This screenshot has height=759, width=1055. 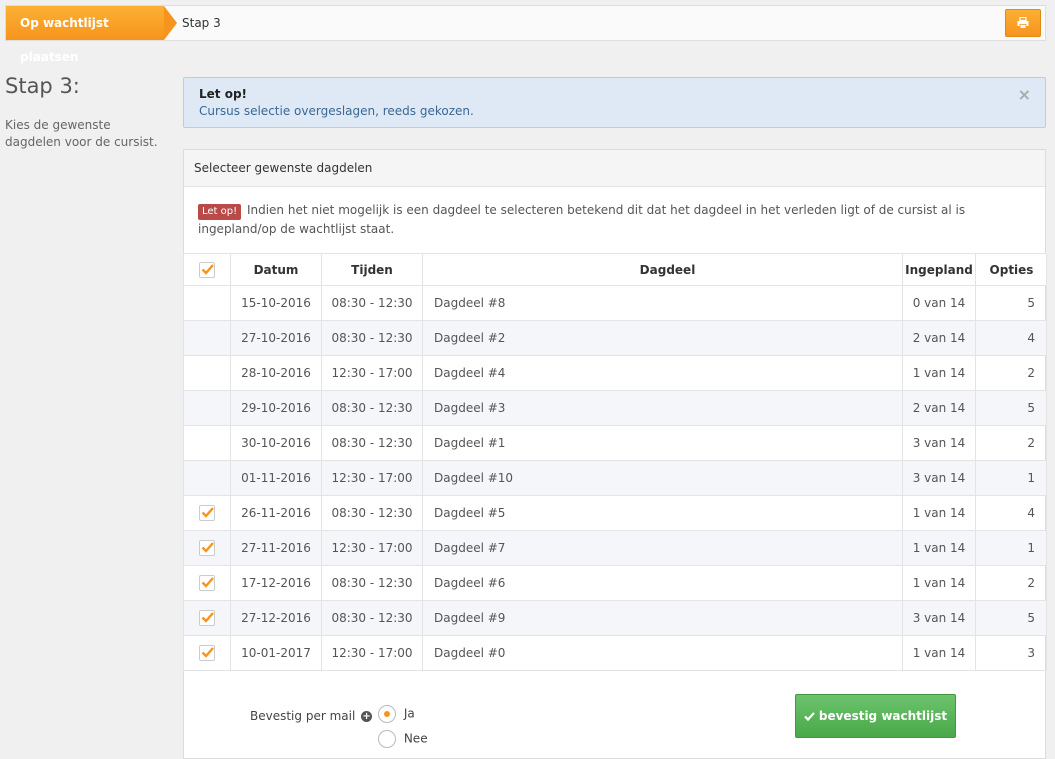 What do you see at coordinates (525, 34) in the screenshot?
I see `breadcrumb: Op wachtlijst plaatsen Stap 3` at bounding box center [525, 34].